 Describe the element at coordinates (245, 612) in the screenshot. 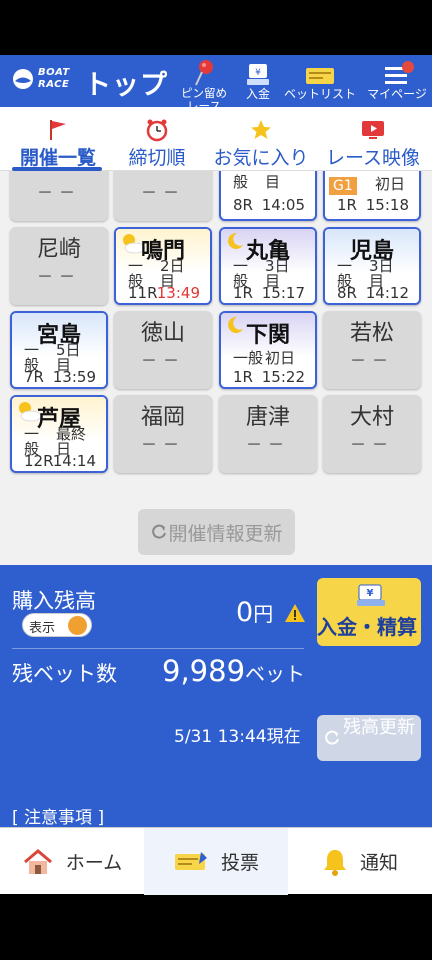

I see `balance-amount-value: 0` at that location.